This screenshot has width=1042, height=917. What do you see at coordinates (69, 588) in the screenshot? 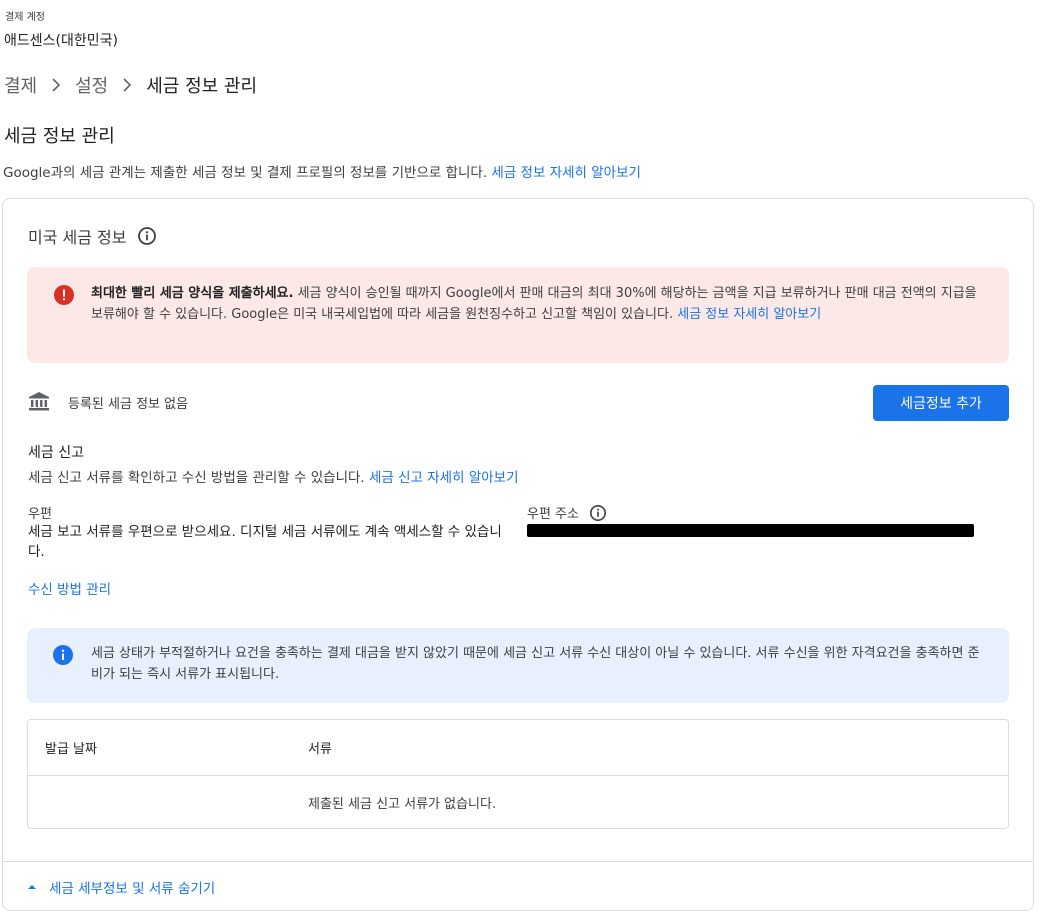
I see `manage-delivery-link: 수신 방법 관리` at bounding box center [69, 588].